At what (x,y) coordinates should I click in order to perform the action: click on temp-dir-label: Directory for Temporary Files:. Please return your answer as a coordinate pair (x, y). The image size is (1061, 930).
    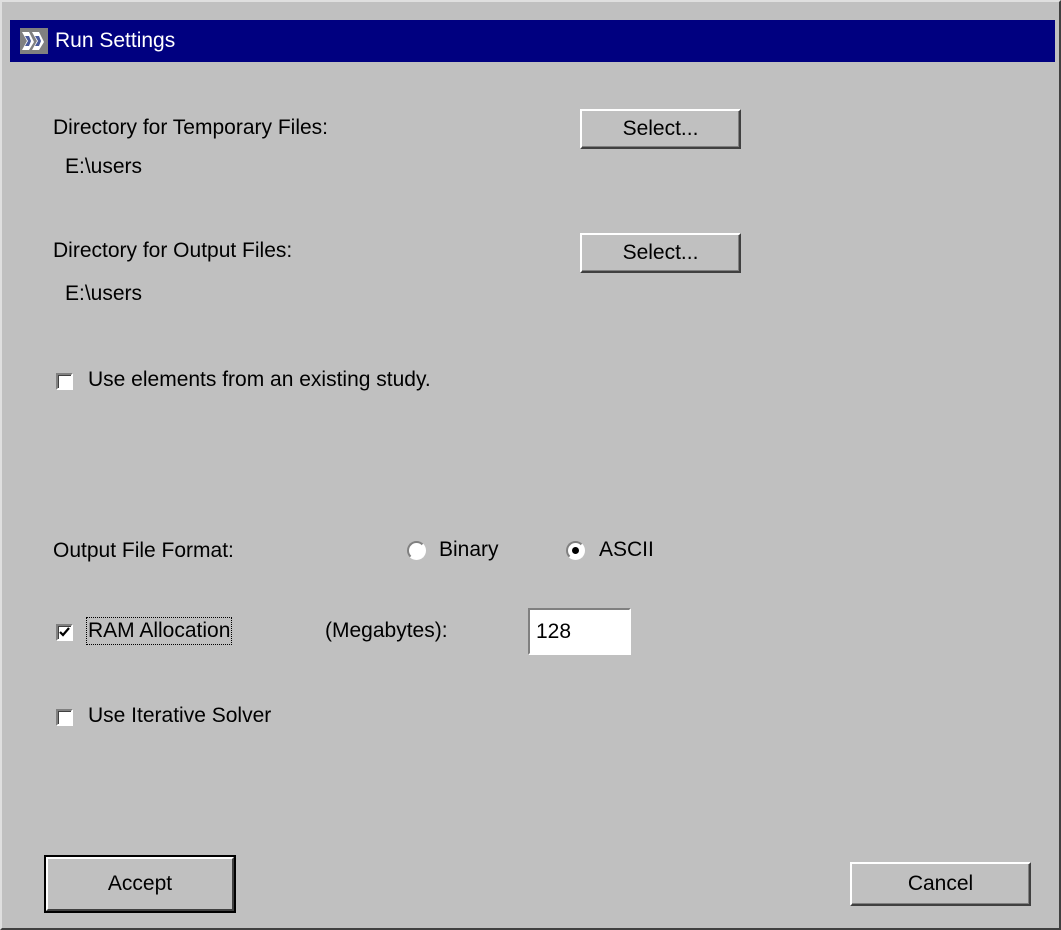
    Looking at the image, I should click on (191, 127).